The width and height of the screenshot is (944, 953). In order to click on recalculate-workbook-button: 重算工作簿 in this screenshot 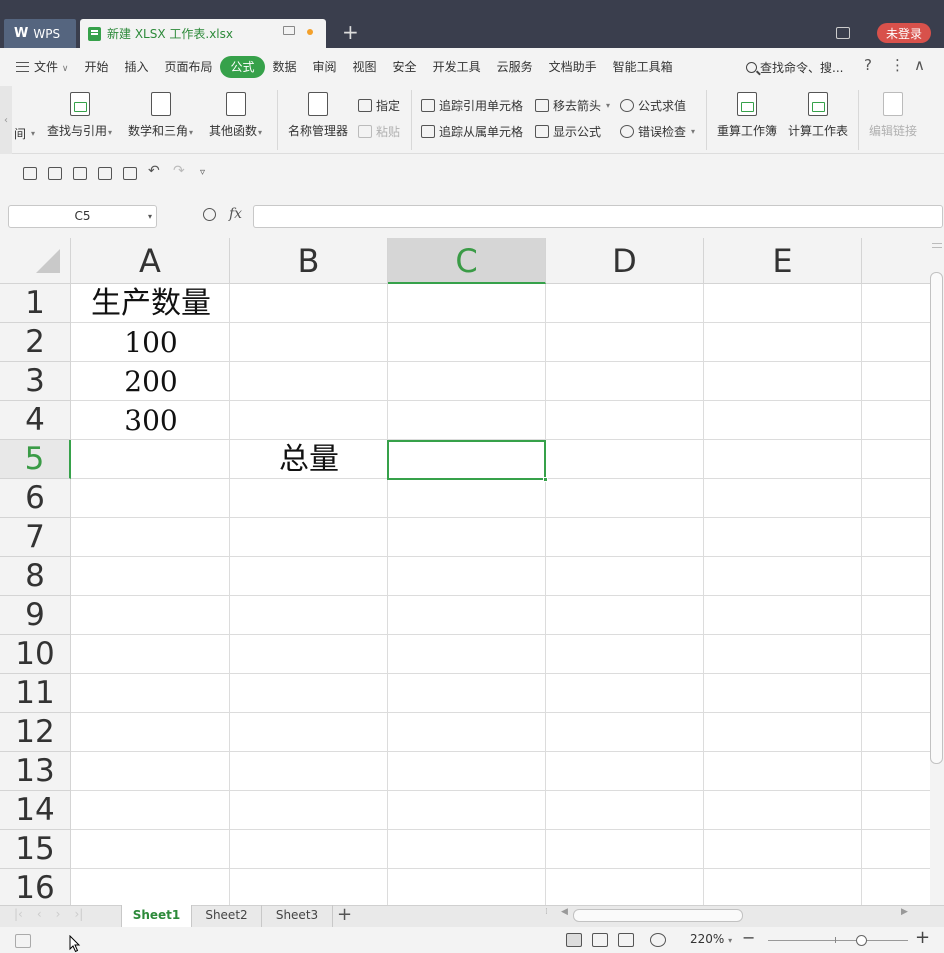, I will do `click(747, 115)`.